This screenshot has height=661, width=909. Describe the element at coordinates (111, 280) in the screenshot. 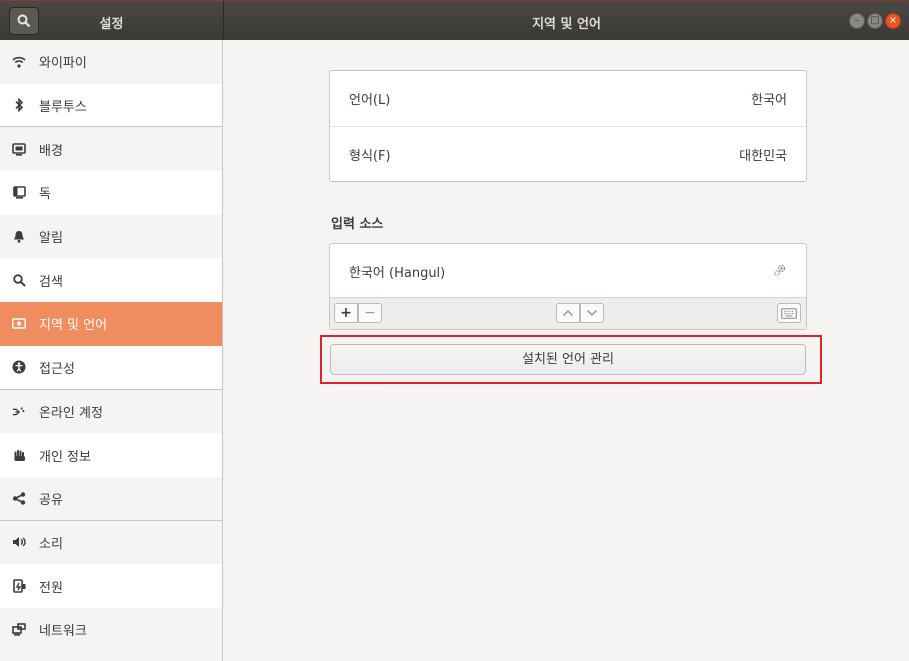

I see `sidebar-item-search: 검색` at that location.